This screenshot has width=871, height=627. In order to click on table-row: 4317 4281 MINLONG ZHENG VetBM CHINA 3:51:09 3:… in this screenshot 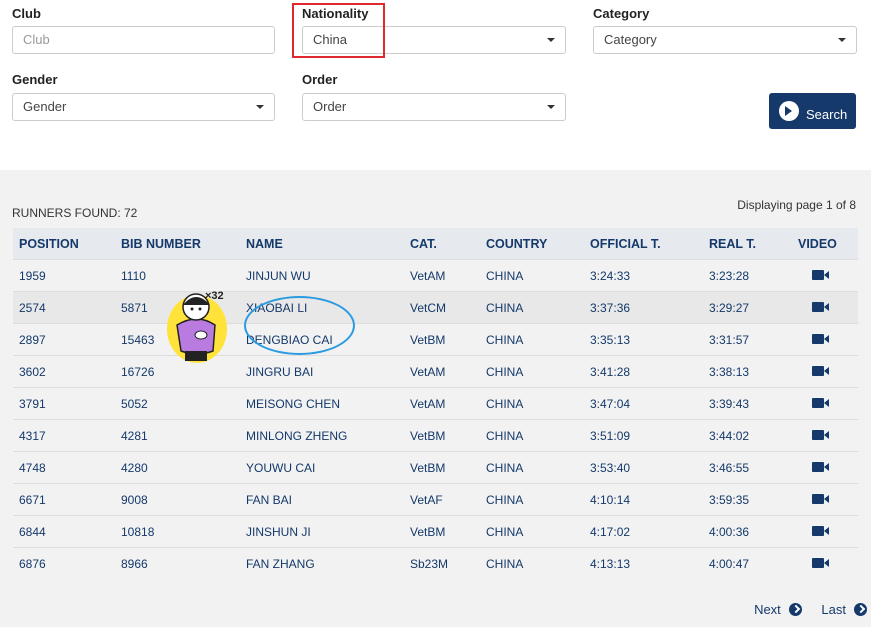, I will do `click(435, 435)`.